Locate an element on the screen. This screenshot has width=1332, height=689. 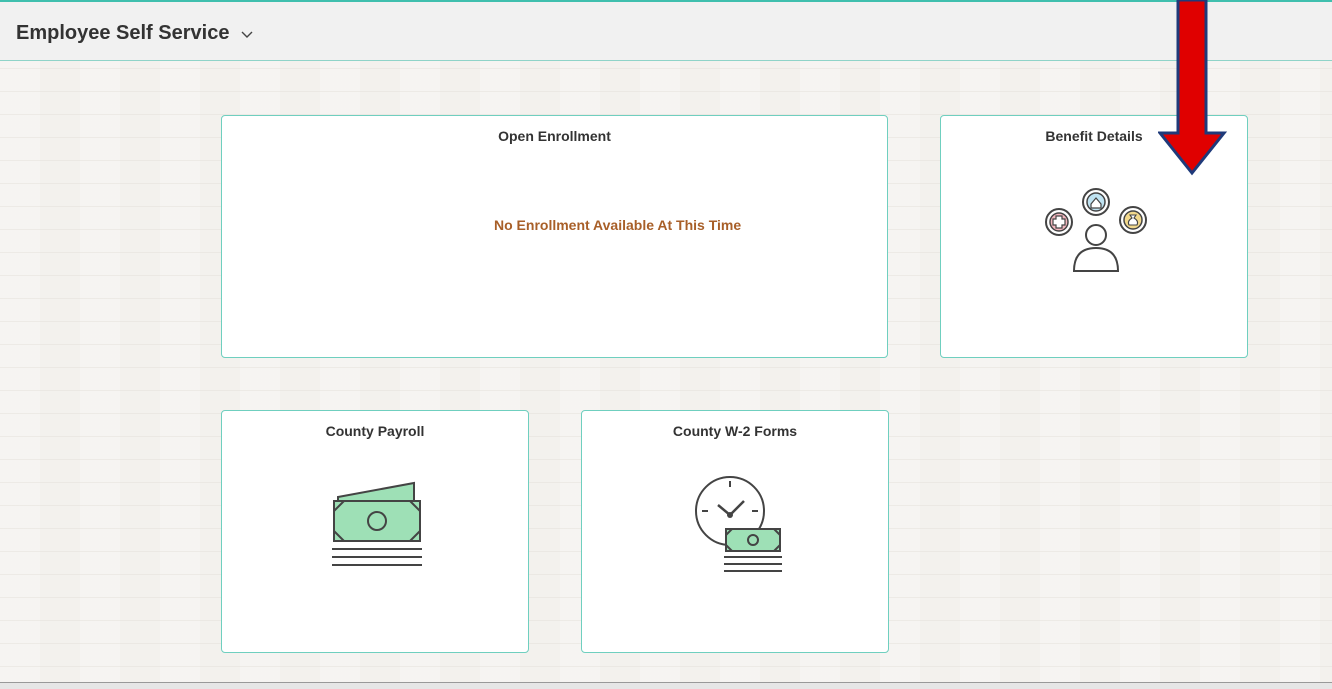
clock-money-icon is located at coordinates (740, 525).